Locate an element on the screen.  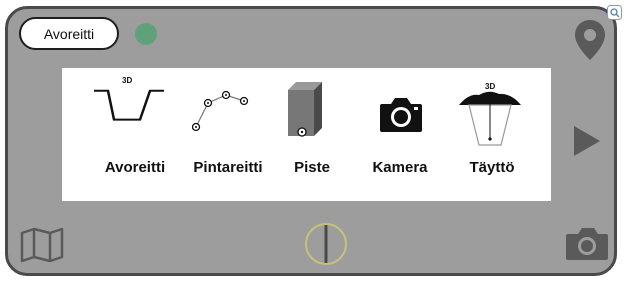
map-icon is located at coordinates (42, 245).